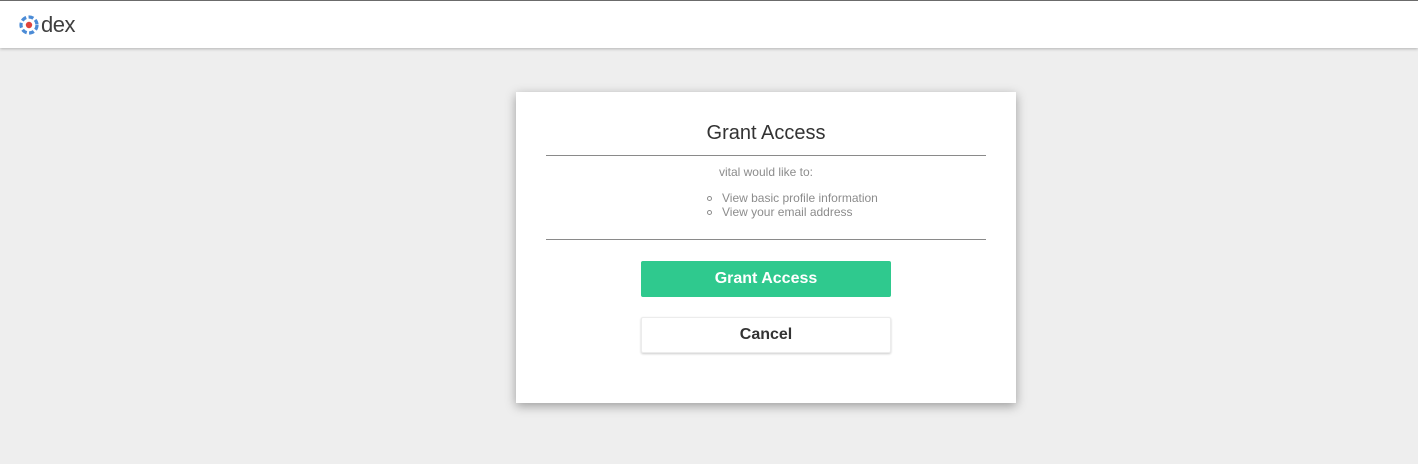 This screenshot has height=464, width=1418. Describe the element at coordinates (800, 198) in the screenshot. I see `scope-label: View basic profile information` at that location.